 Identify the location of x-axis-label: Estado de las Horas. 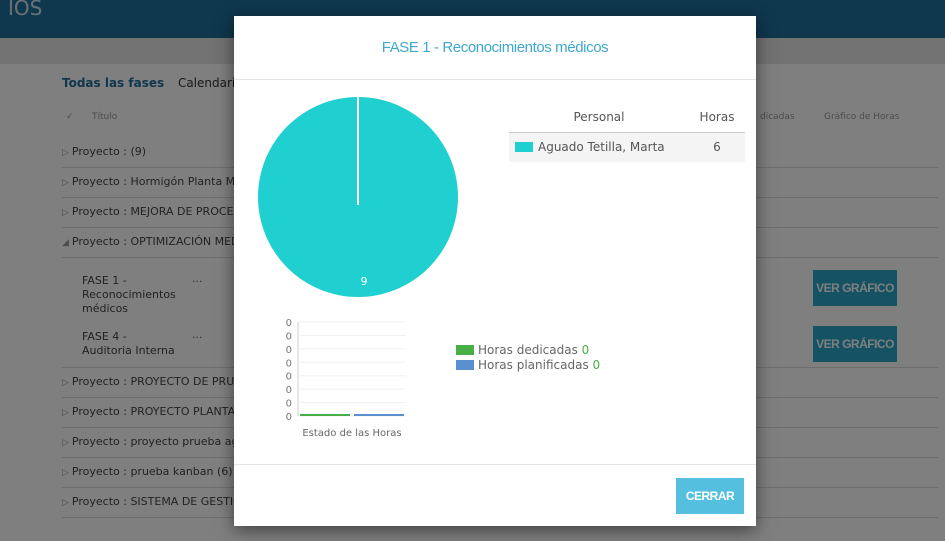
(351, 433).